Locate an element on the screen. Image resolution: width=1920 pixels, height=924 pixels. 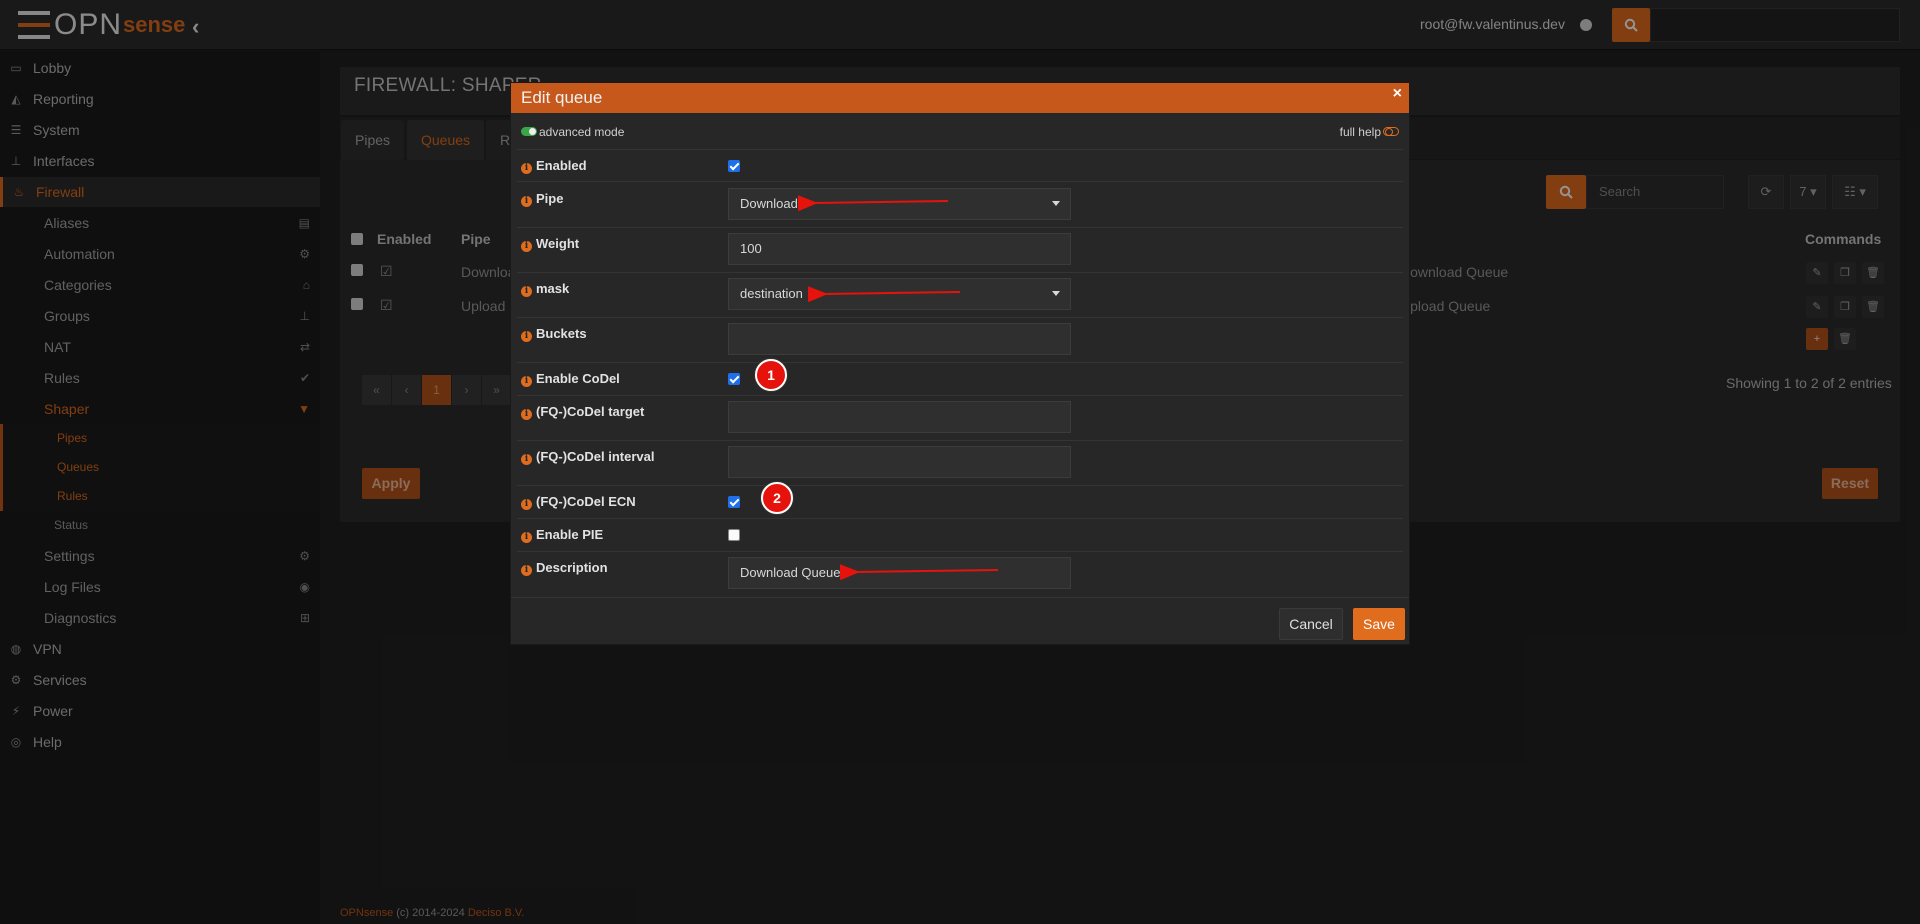
pipe-select: Download is located at coordinates (899, 204).